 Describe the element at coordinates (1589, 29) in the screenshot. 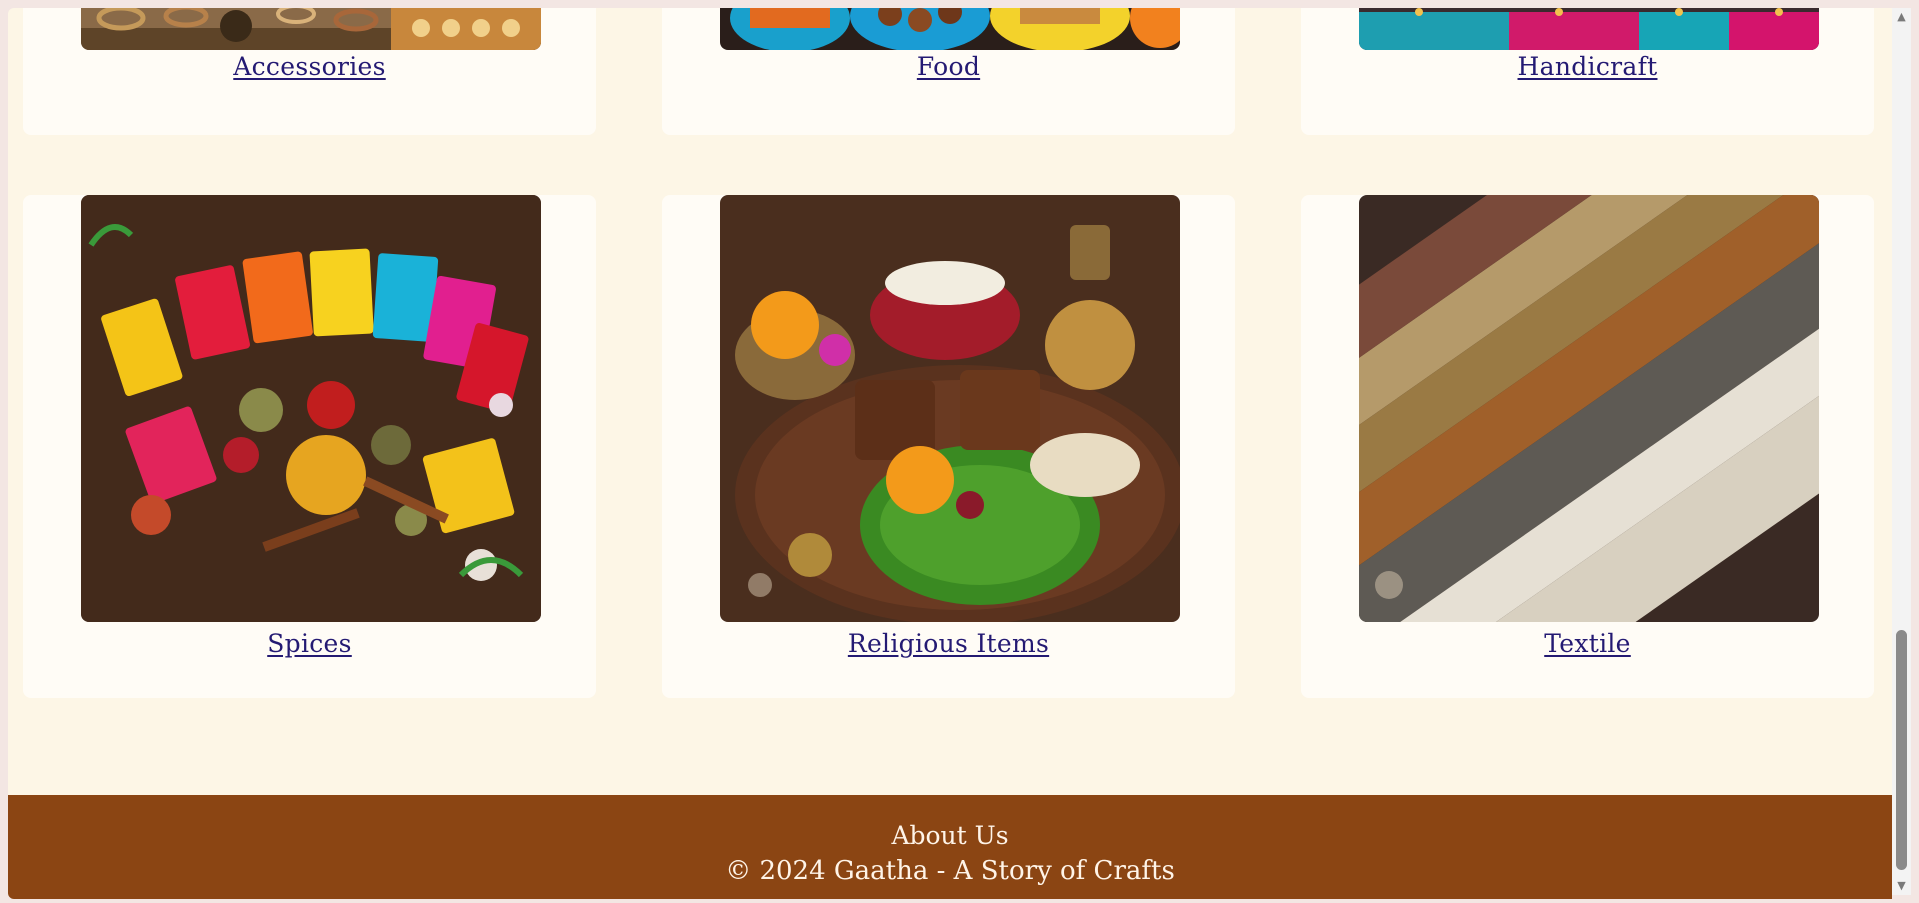

I see `handicraft-image` at that location.